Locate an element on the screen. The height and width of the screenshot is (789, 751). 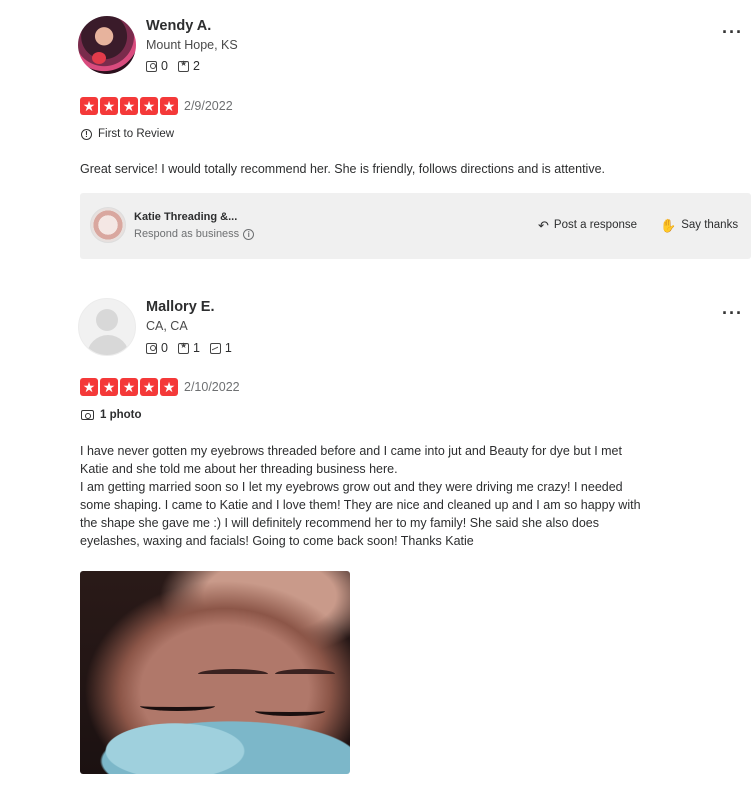
default-avatar-head is located at coordinates (107, 320).